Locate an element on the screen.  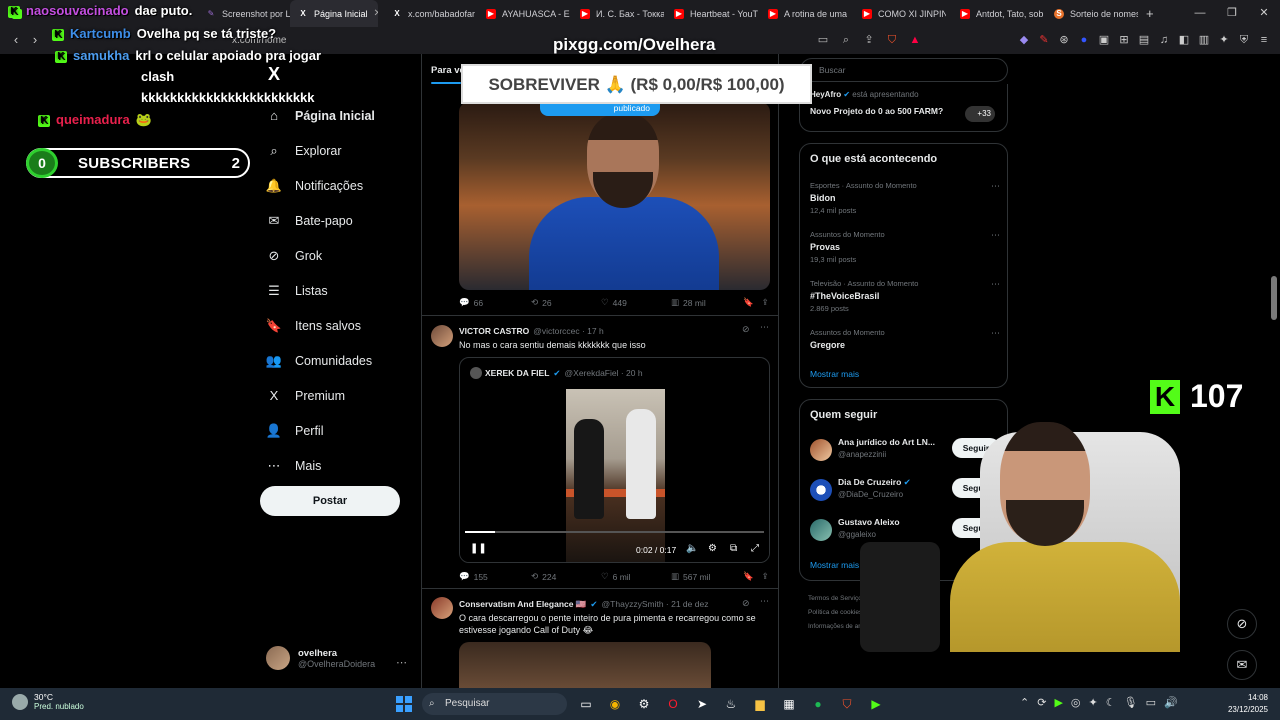
like-button: ♡ 449 is located at coordinates (636, 302).